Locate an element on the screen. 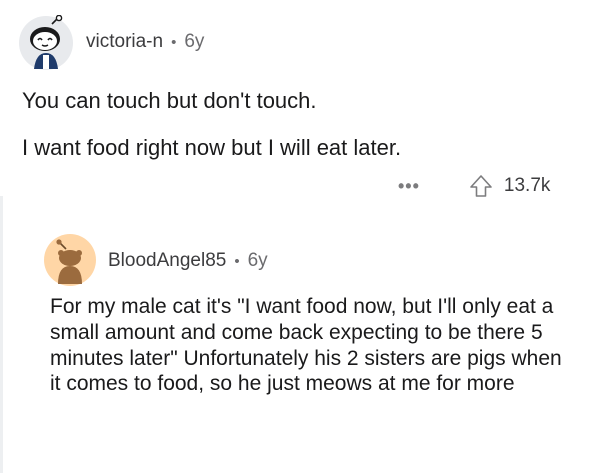  author-name: victoria-n is located at coordinates (124, 42).